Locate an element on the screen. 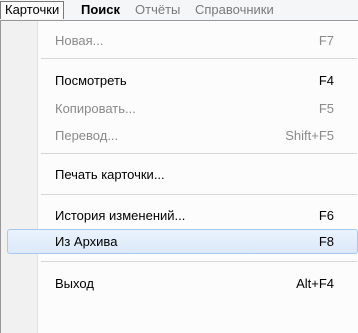 This screenshot has height=333, width=358. menu-item-view: Посмотреть F4 is located at coordinates (179, 80).